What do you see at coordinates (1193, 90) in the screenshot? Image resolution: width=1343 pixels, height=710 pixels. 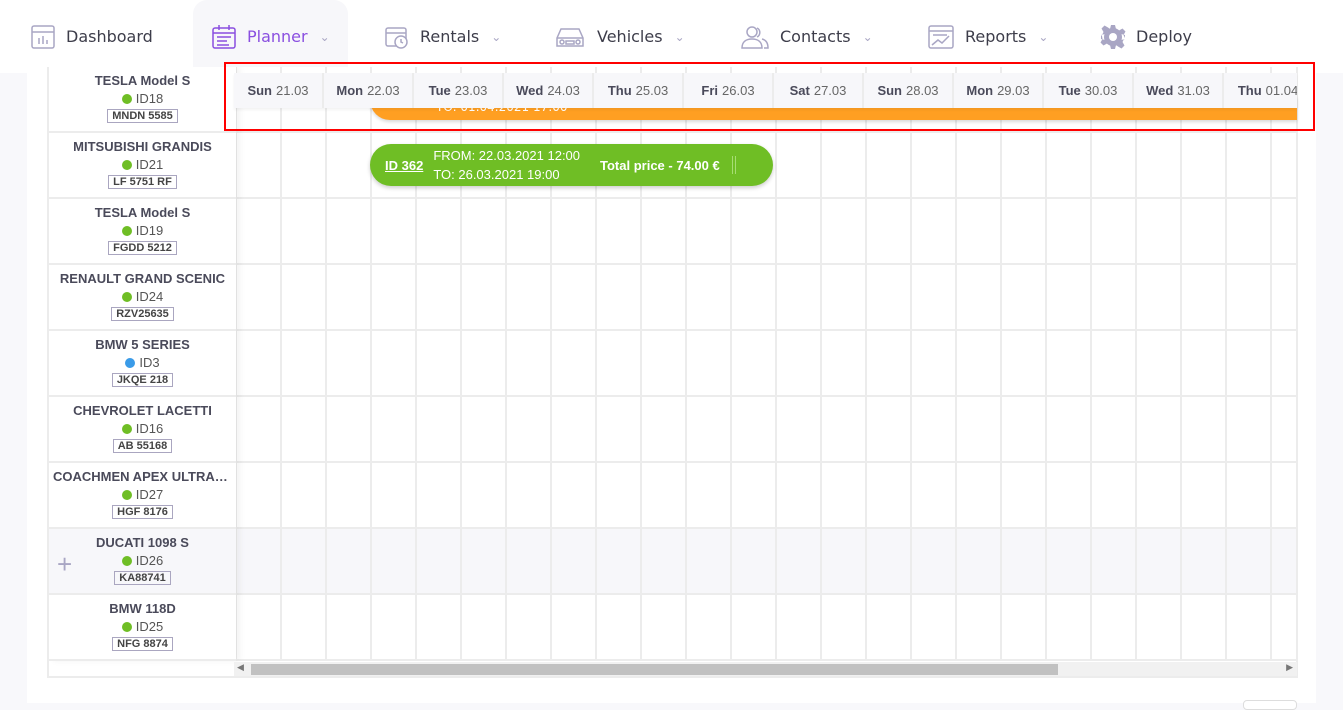 I see `day-date: 31.03` at bounding box center [1193, 90].